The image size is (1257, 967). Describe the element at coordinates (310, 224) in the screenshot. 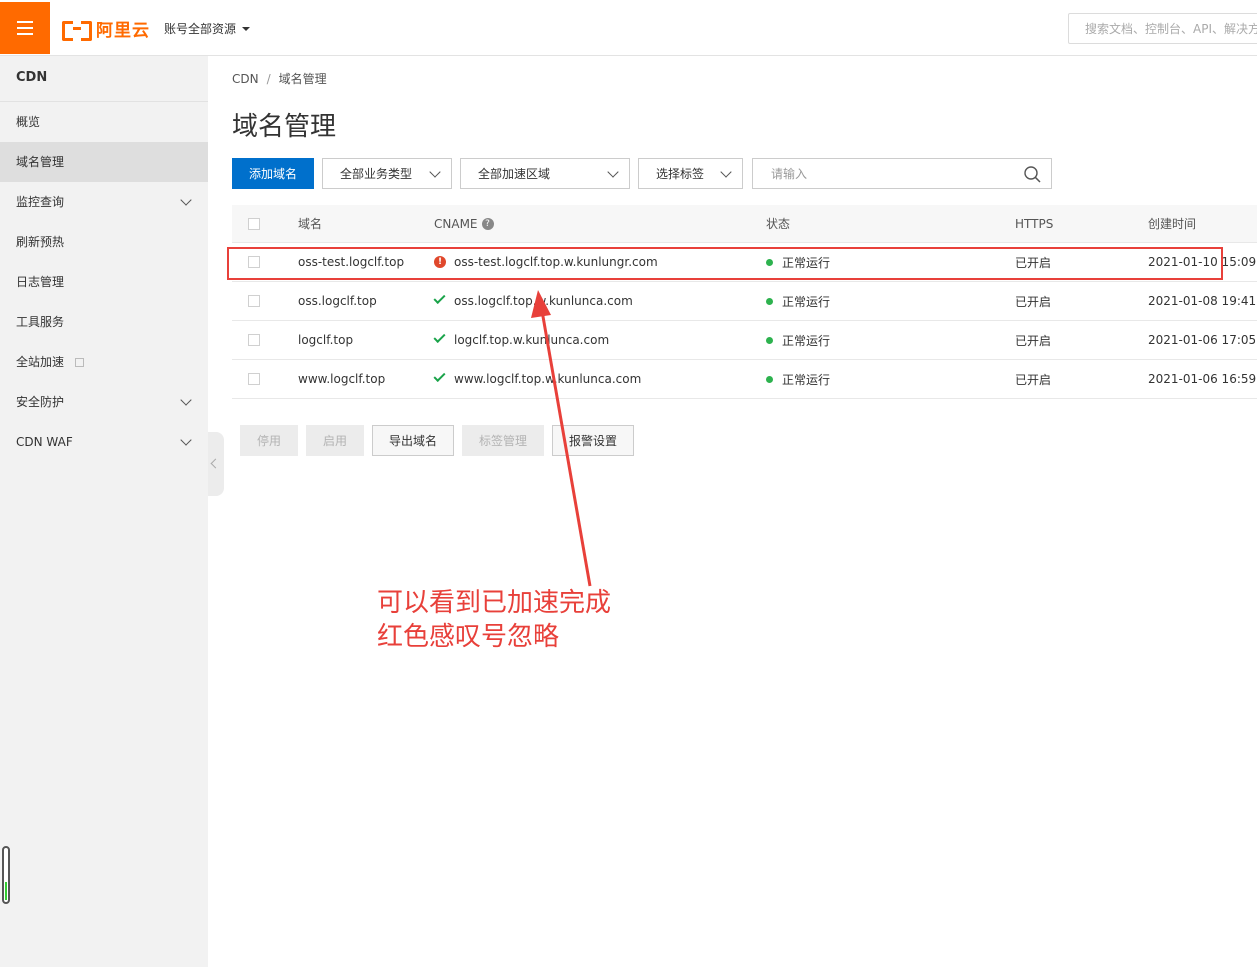

I see `column-header-domain: 域名` at that location.